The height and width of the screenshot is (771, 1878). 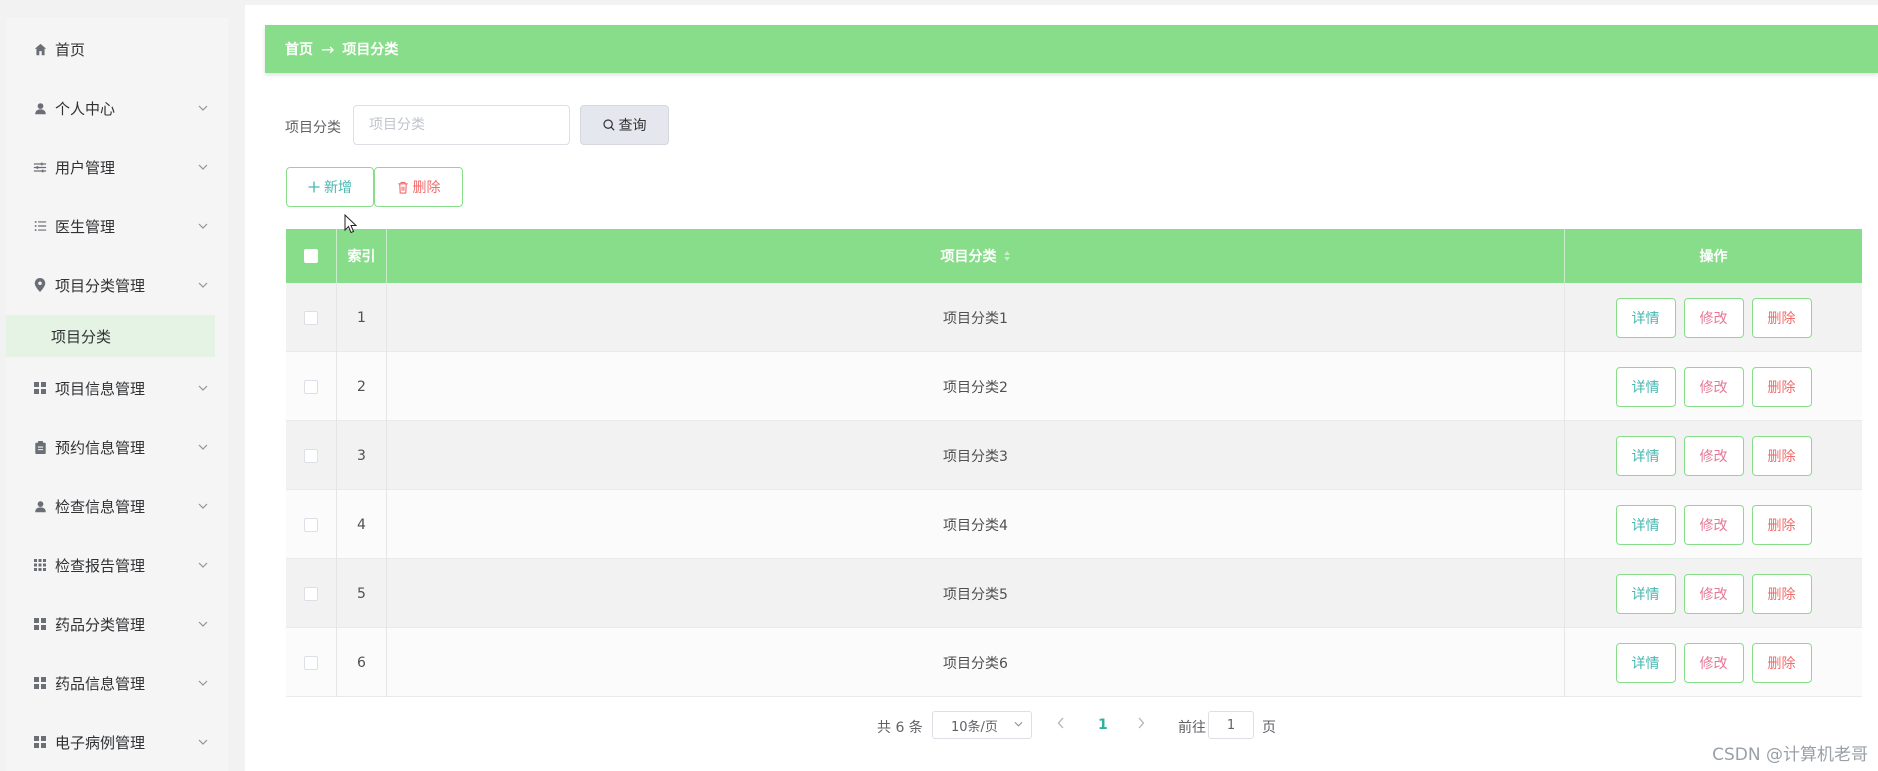 What do you see at coordinates (330, 187) in the screenshot?
I see `add-button: 新增` at bounding box center [330, 187].